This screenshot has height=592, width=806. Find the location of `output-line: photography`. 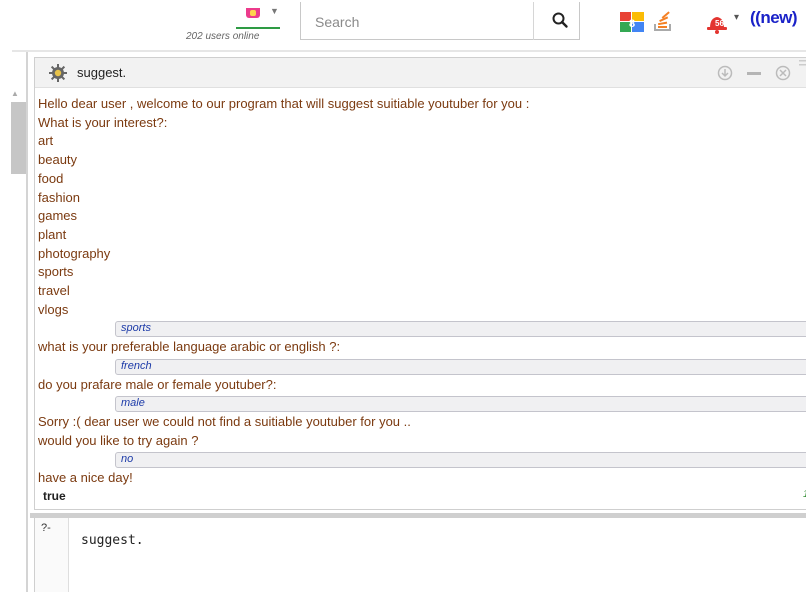

output-line: photography is located at coordinates (74, 253).